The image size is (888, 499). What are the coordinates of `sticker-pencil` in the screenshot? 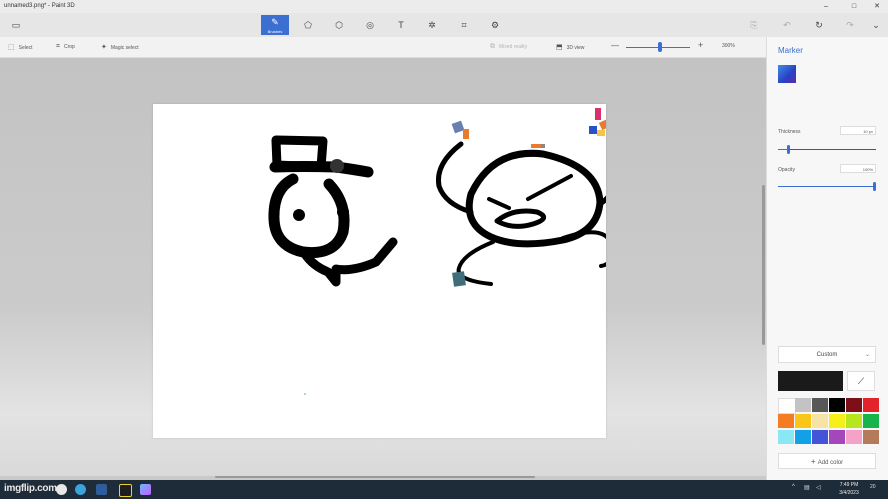 It's located at (538, 146).